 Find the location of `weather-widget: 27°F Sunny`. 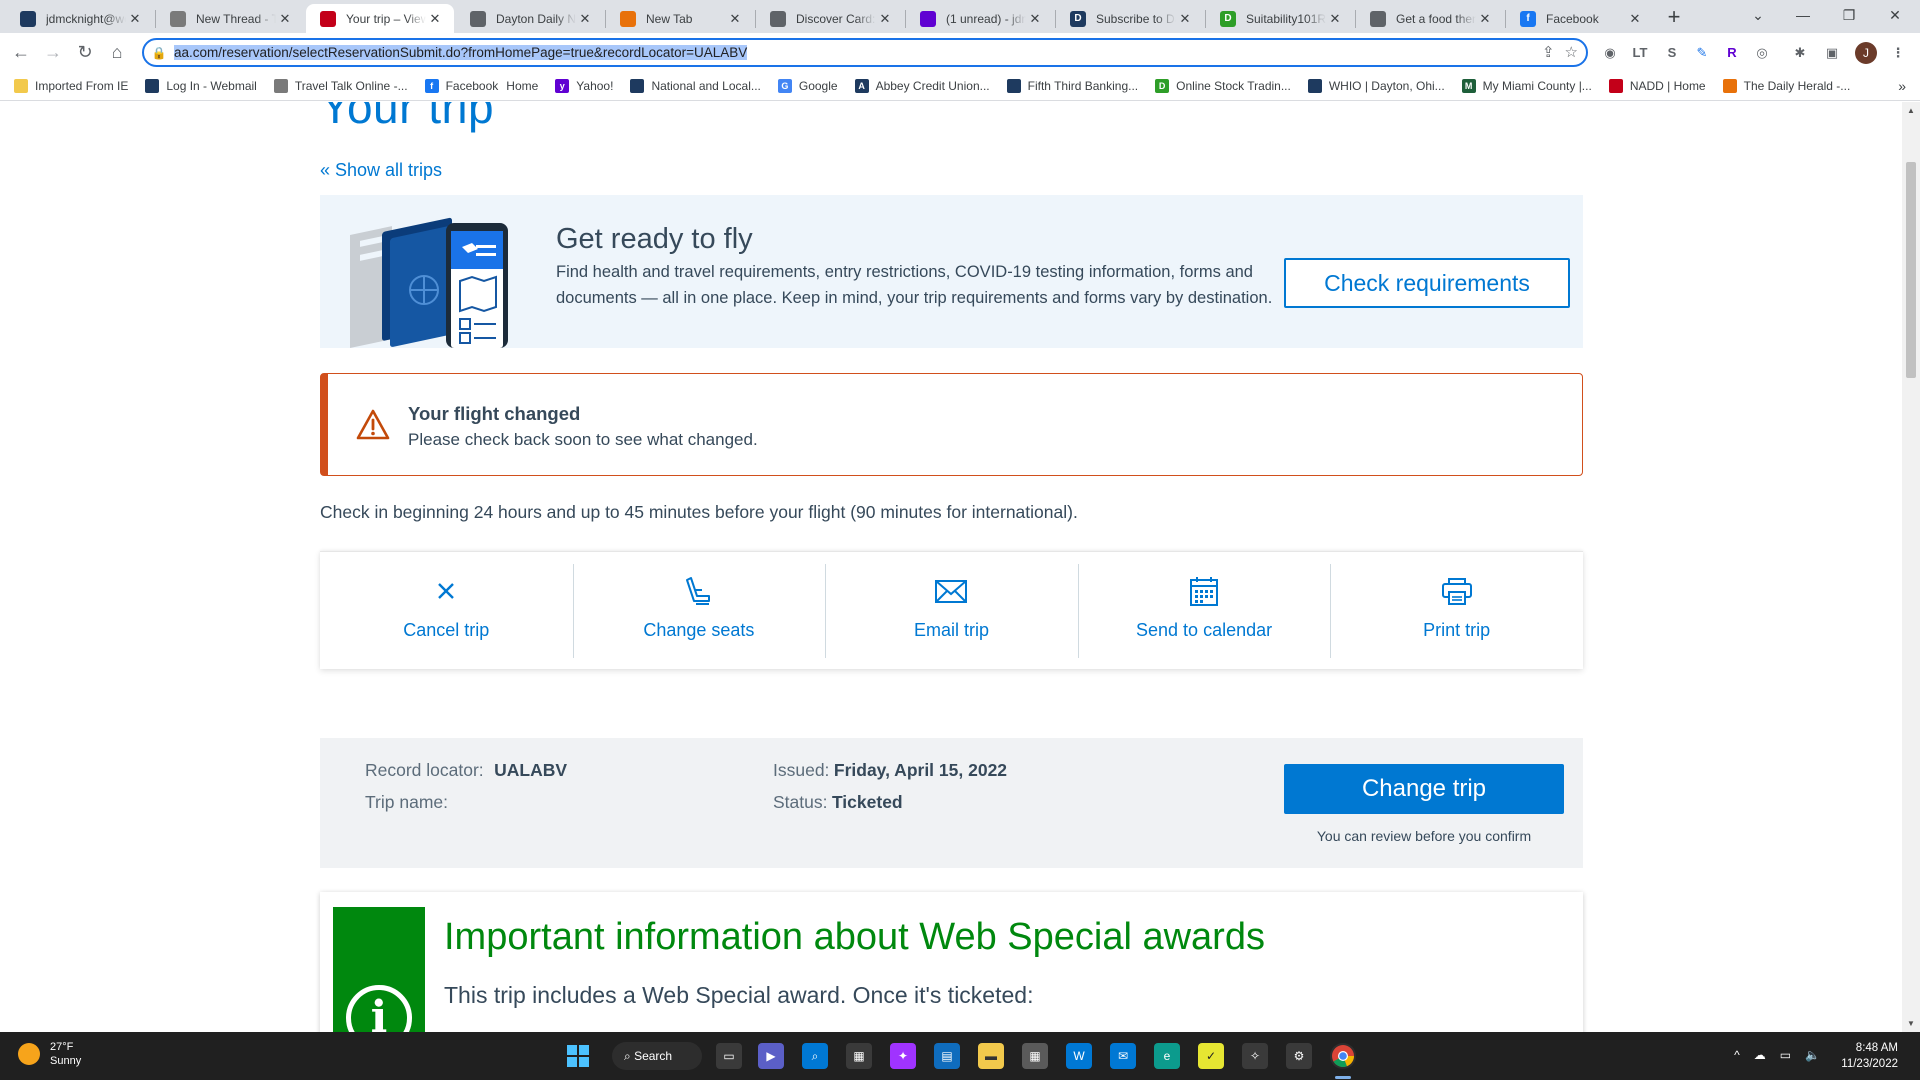

weather-widget: 27°F Sunny is located at coordinates (49, 1054).